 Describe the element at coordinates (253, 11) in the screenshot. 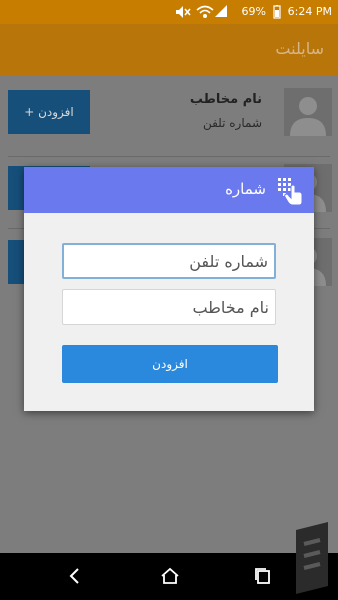

I see `battery-percent: 69%` at that location.